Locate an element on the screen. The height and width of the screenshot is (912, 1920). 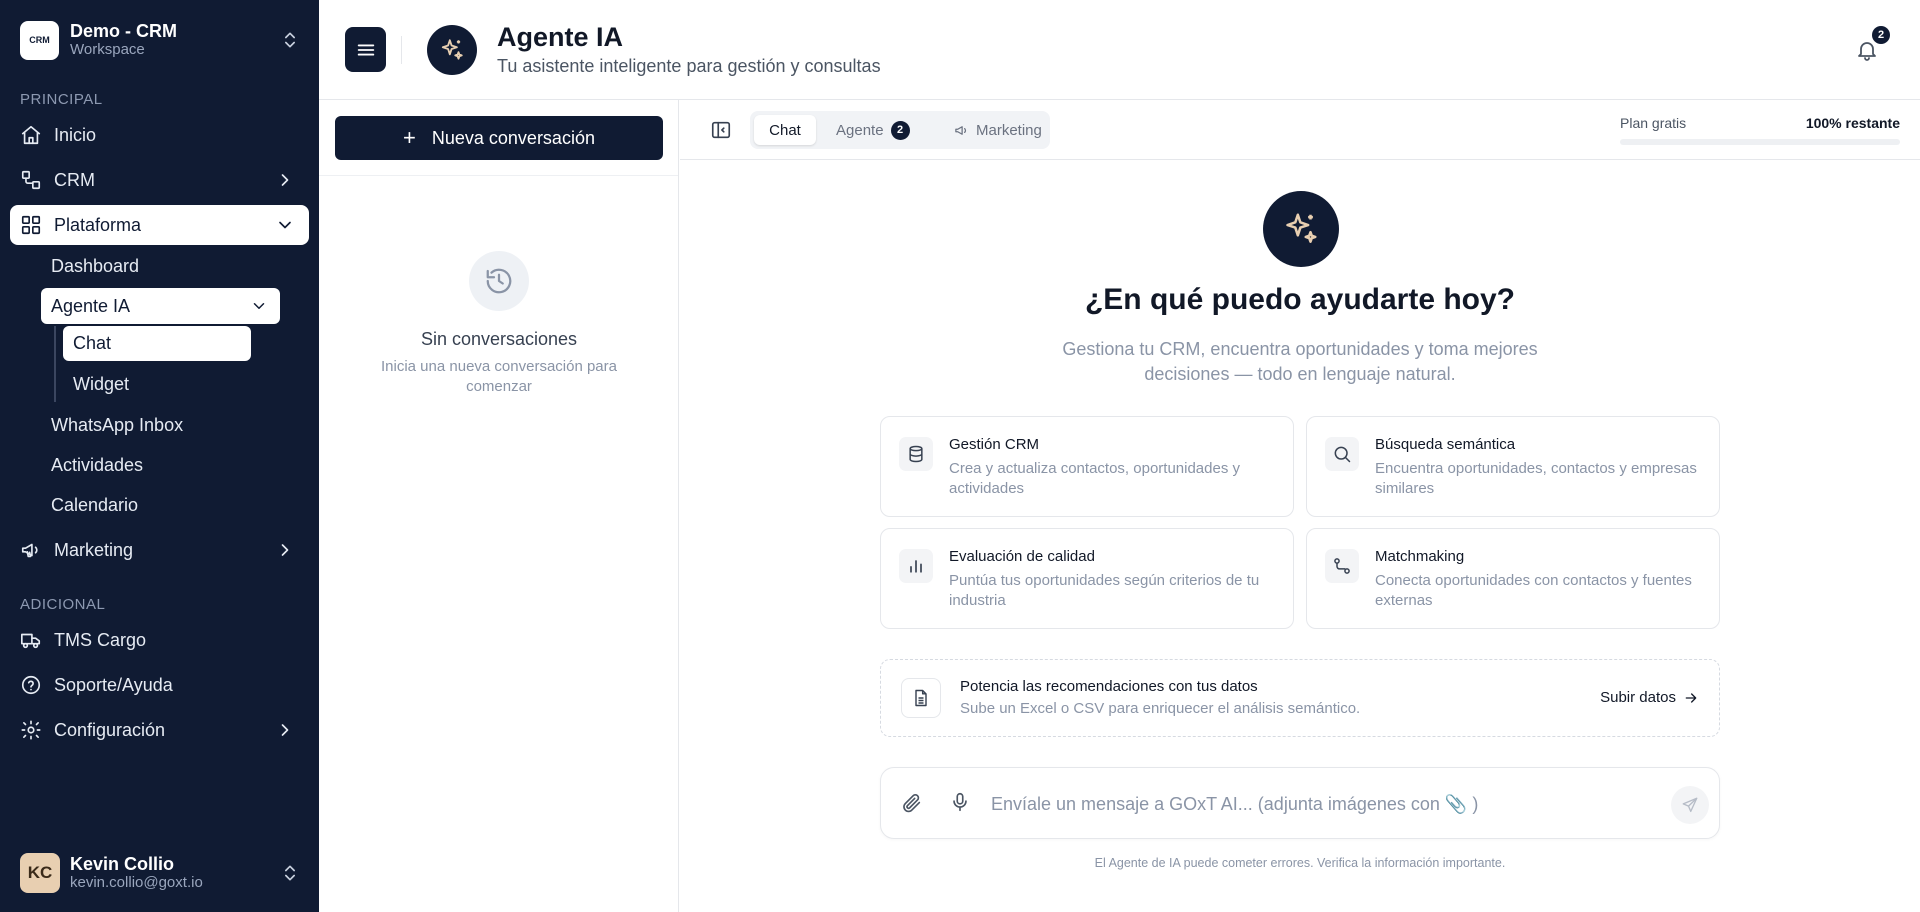
menu-button is located at coordinates (365, 49).